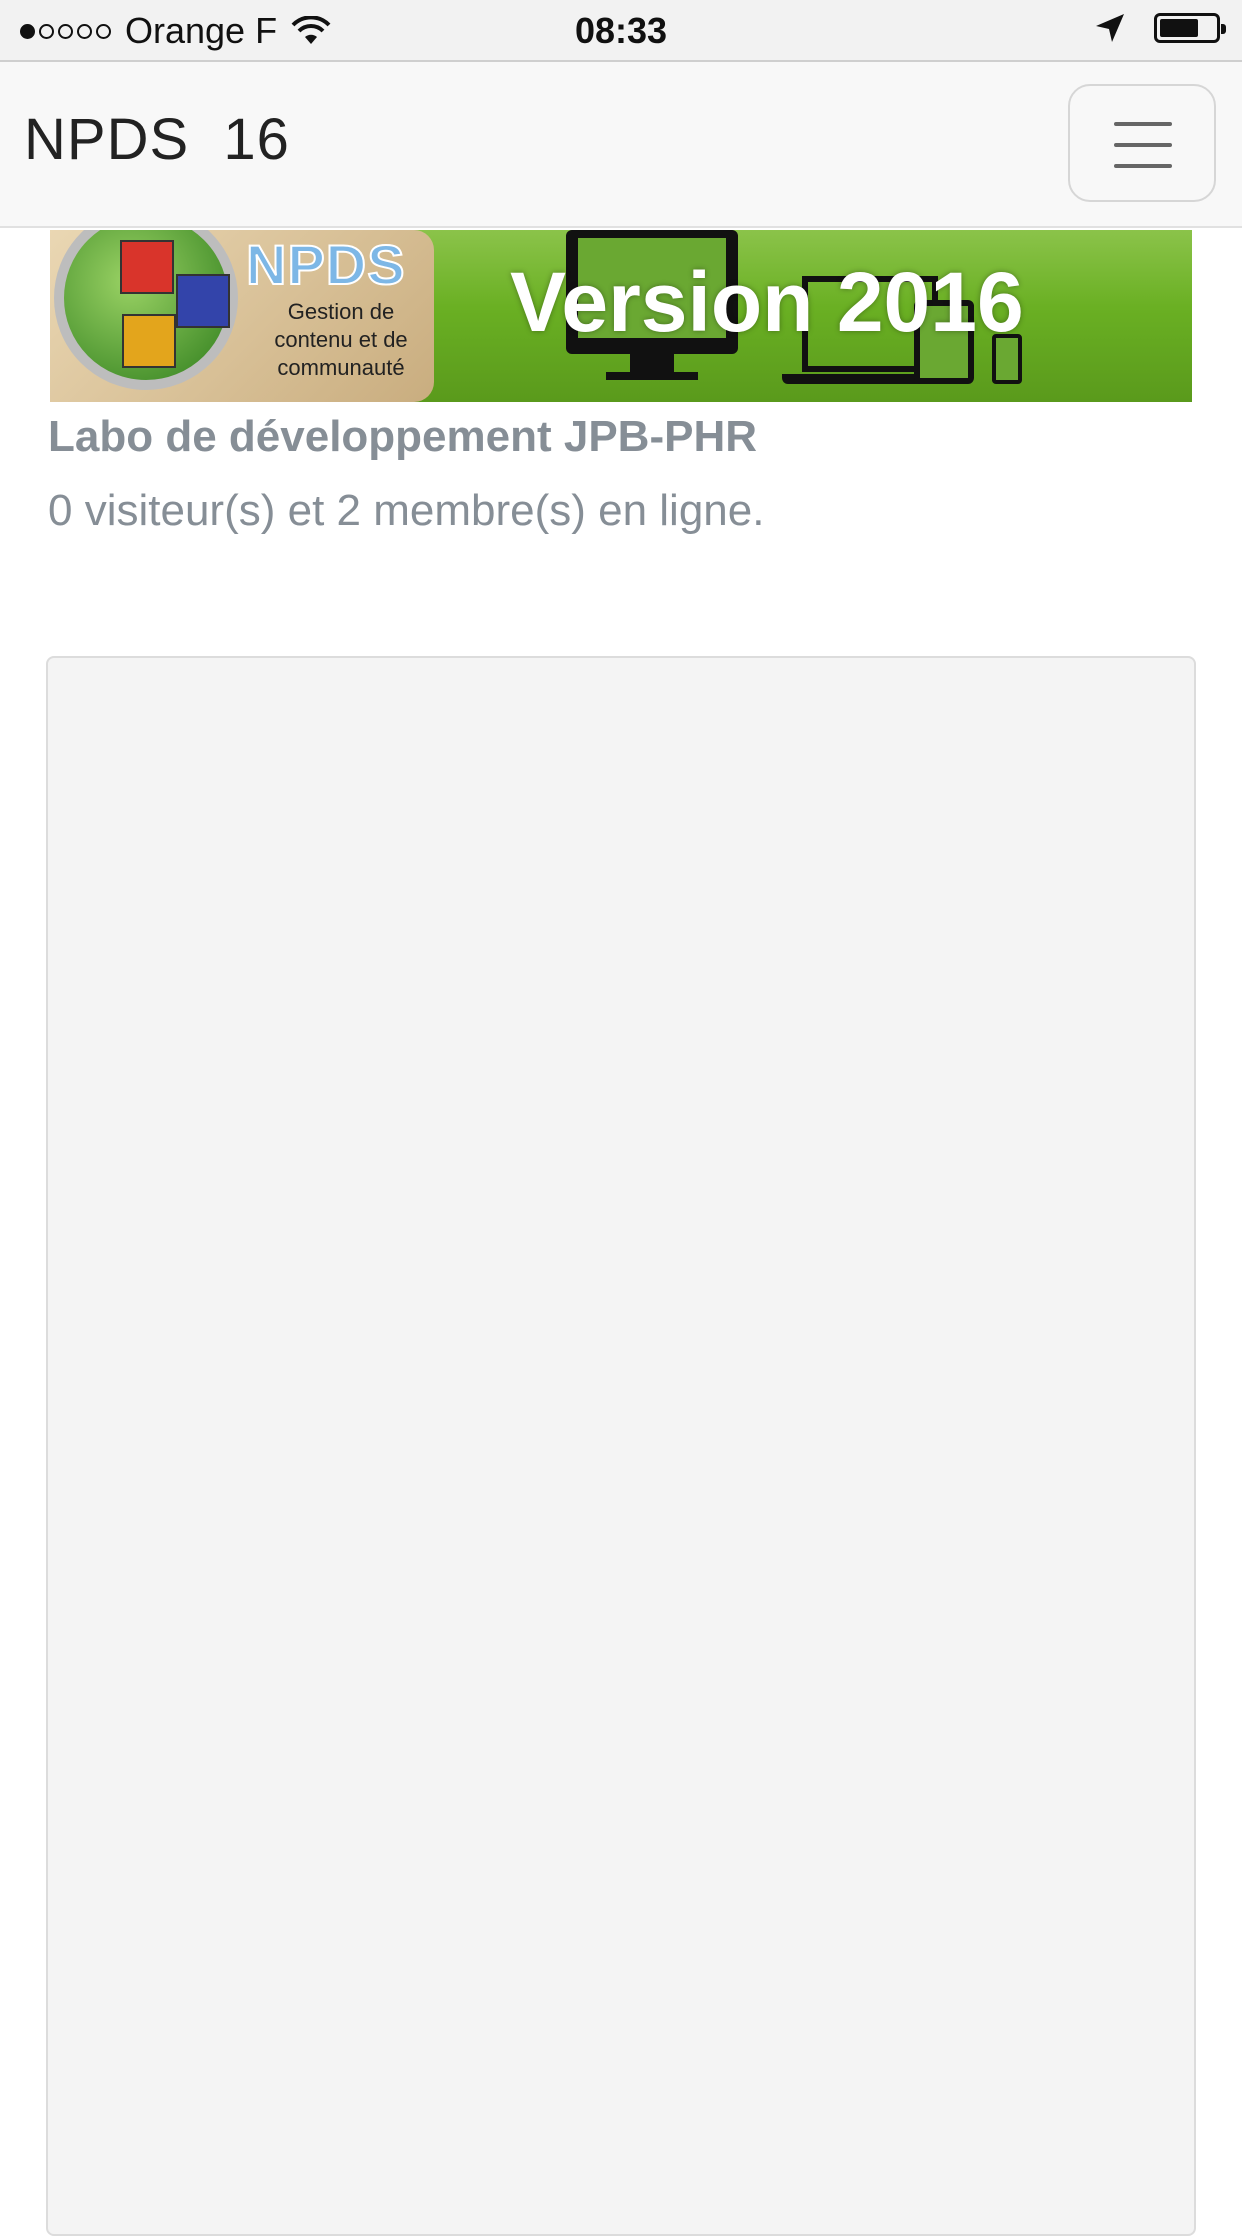 The width and height of the screenshot is (1242, 2236). I want to click on yellow-cube-icon, so click(149, 341).